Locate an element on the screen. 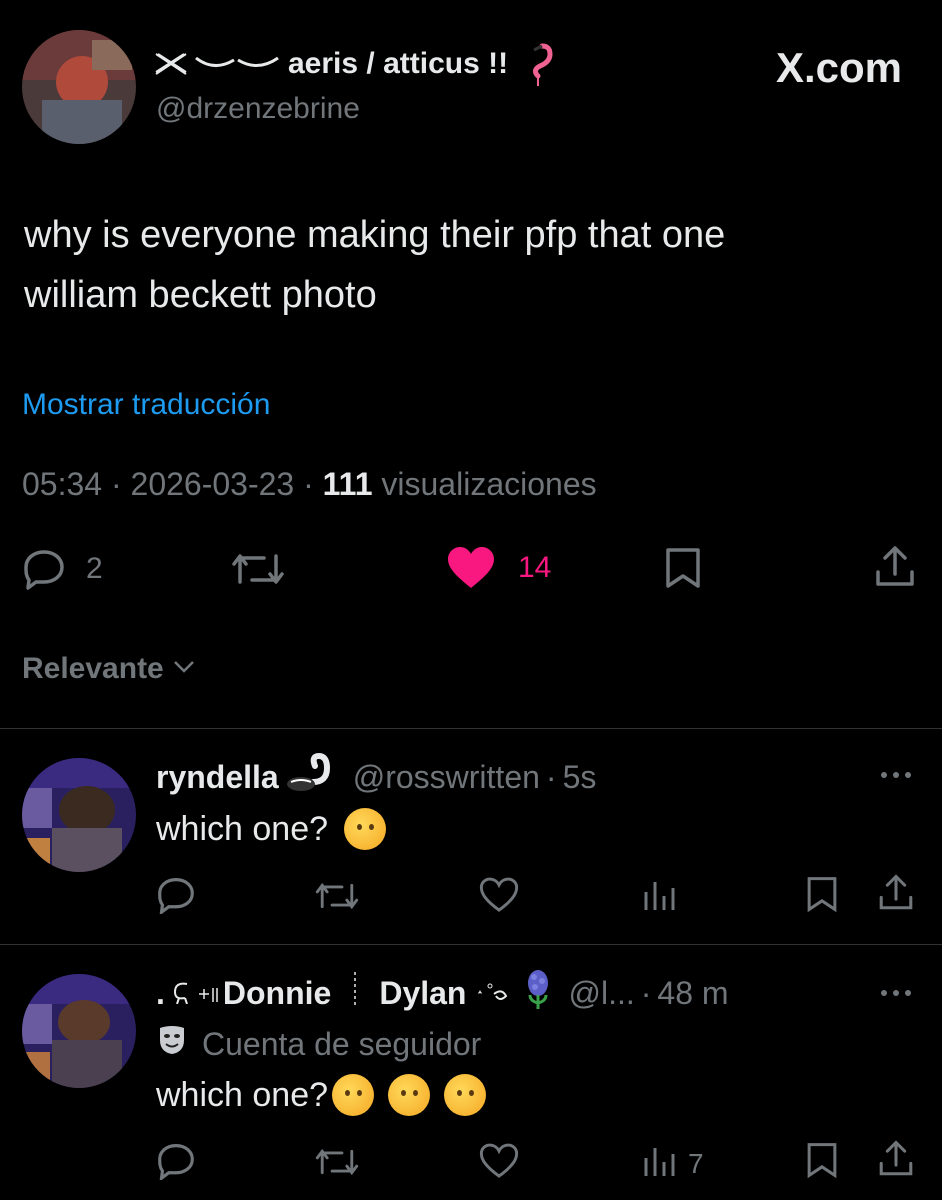  retweet-button is located at coordinates (258, 569).